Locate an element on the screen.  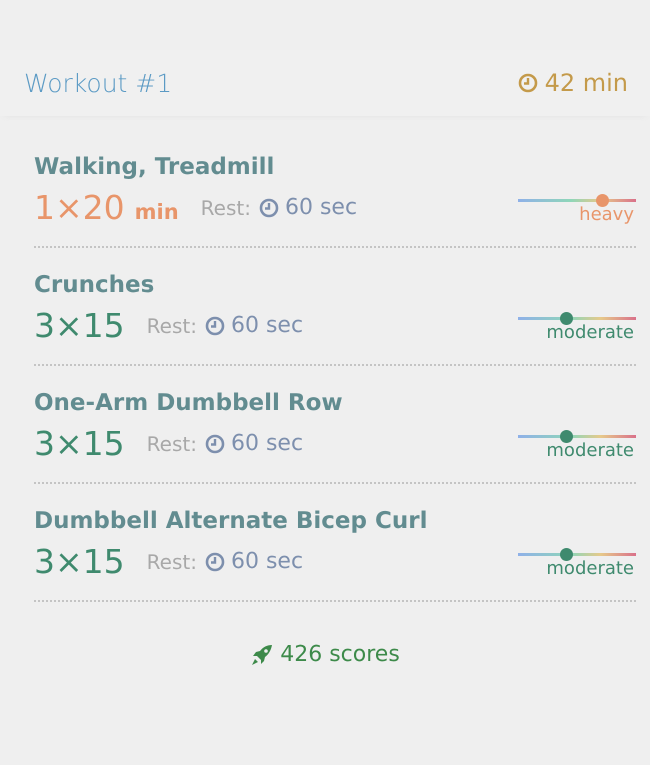
duration: 42 min is located at coordinates (586, 83).